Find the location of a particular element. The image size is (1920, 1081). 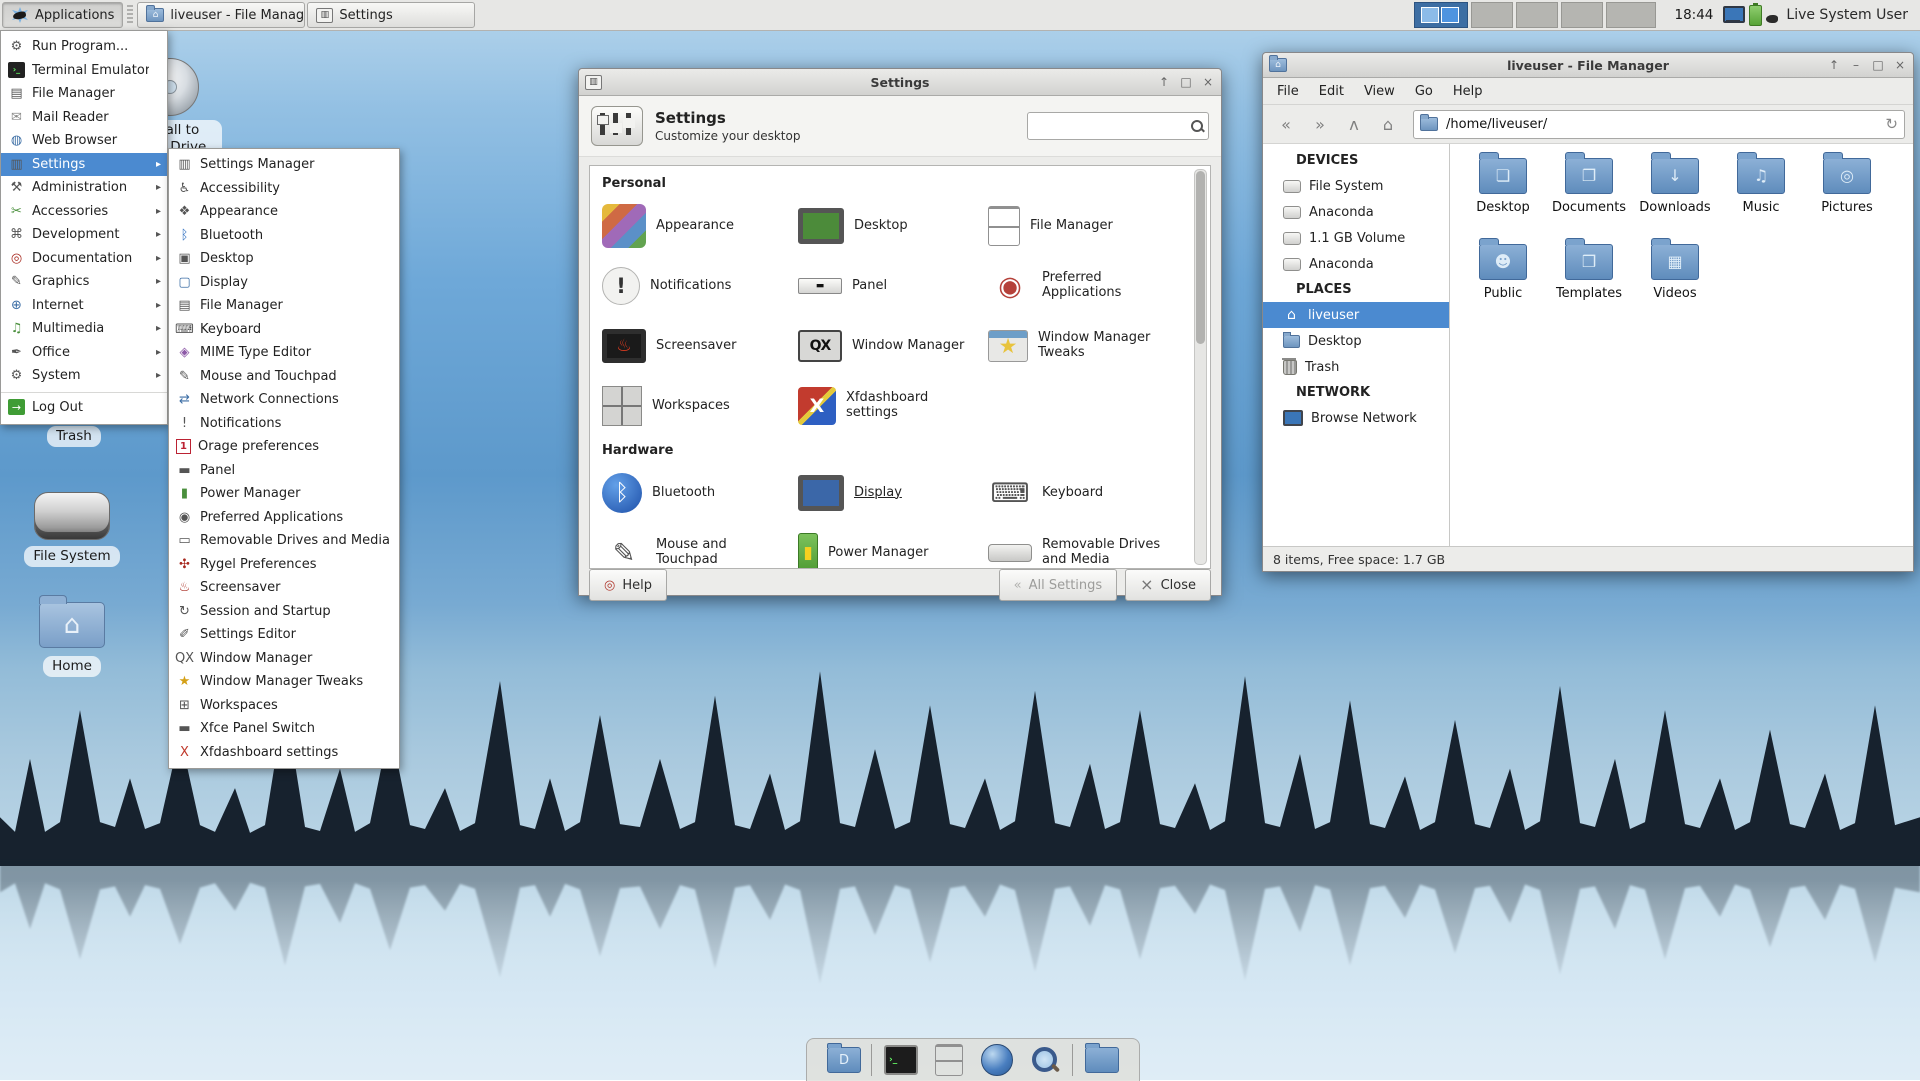

submenu-item: QX Window Manager is located at coordinates (284, 659).